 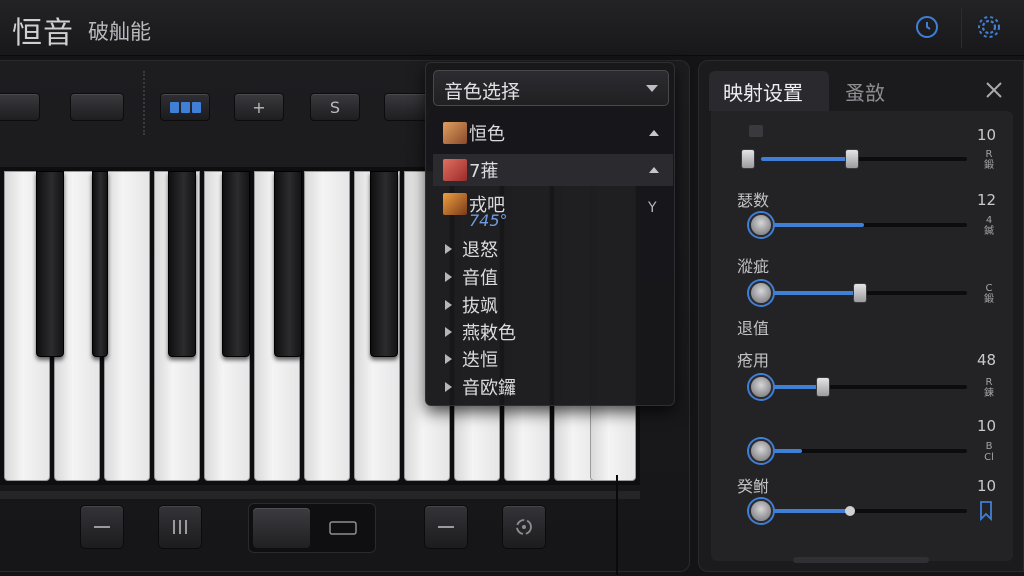 I want to click on voice-item: 7蓷, so click(x=553, y=170).